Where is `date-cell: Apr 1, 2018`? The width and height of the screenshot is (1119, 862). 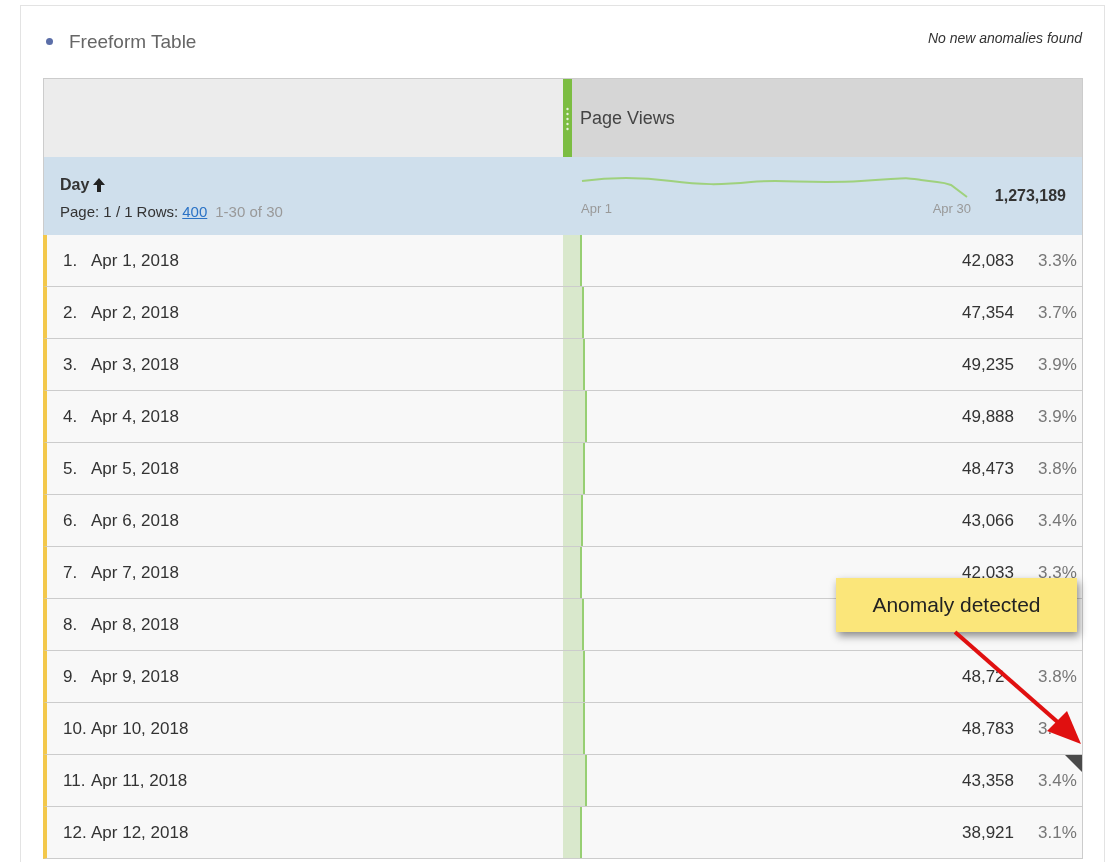
date-cell: Apr 1, 2018 is located at coordinates (135, 260).